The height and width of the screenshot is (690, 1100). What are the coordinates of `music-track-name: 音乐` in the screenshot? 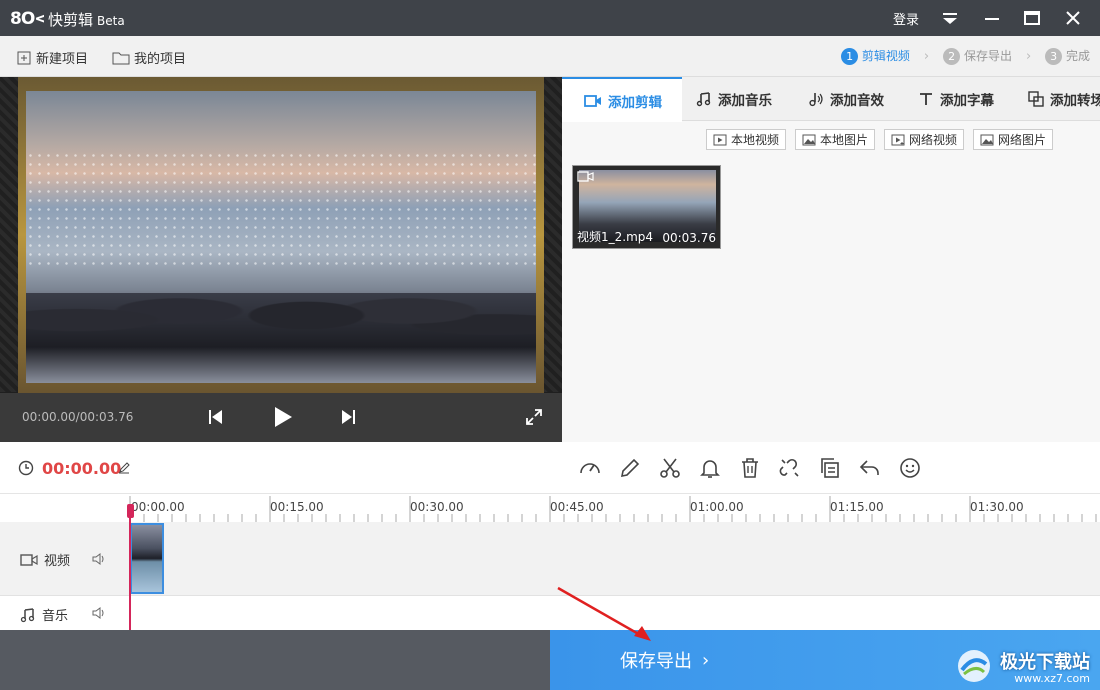 It's located at (55, 616).